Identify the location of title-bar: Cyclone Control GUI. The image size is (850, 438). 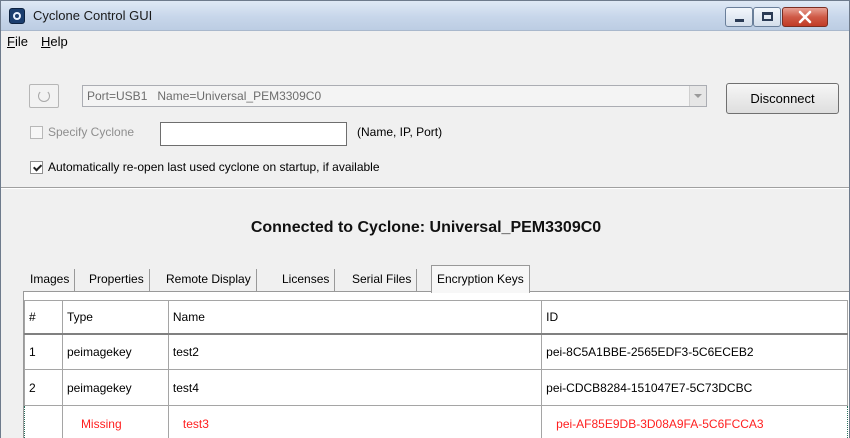
(425, 16).